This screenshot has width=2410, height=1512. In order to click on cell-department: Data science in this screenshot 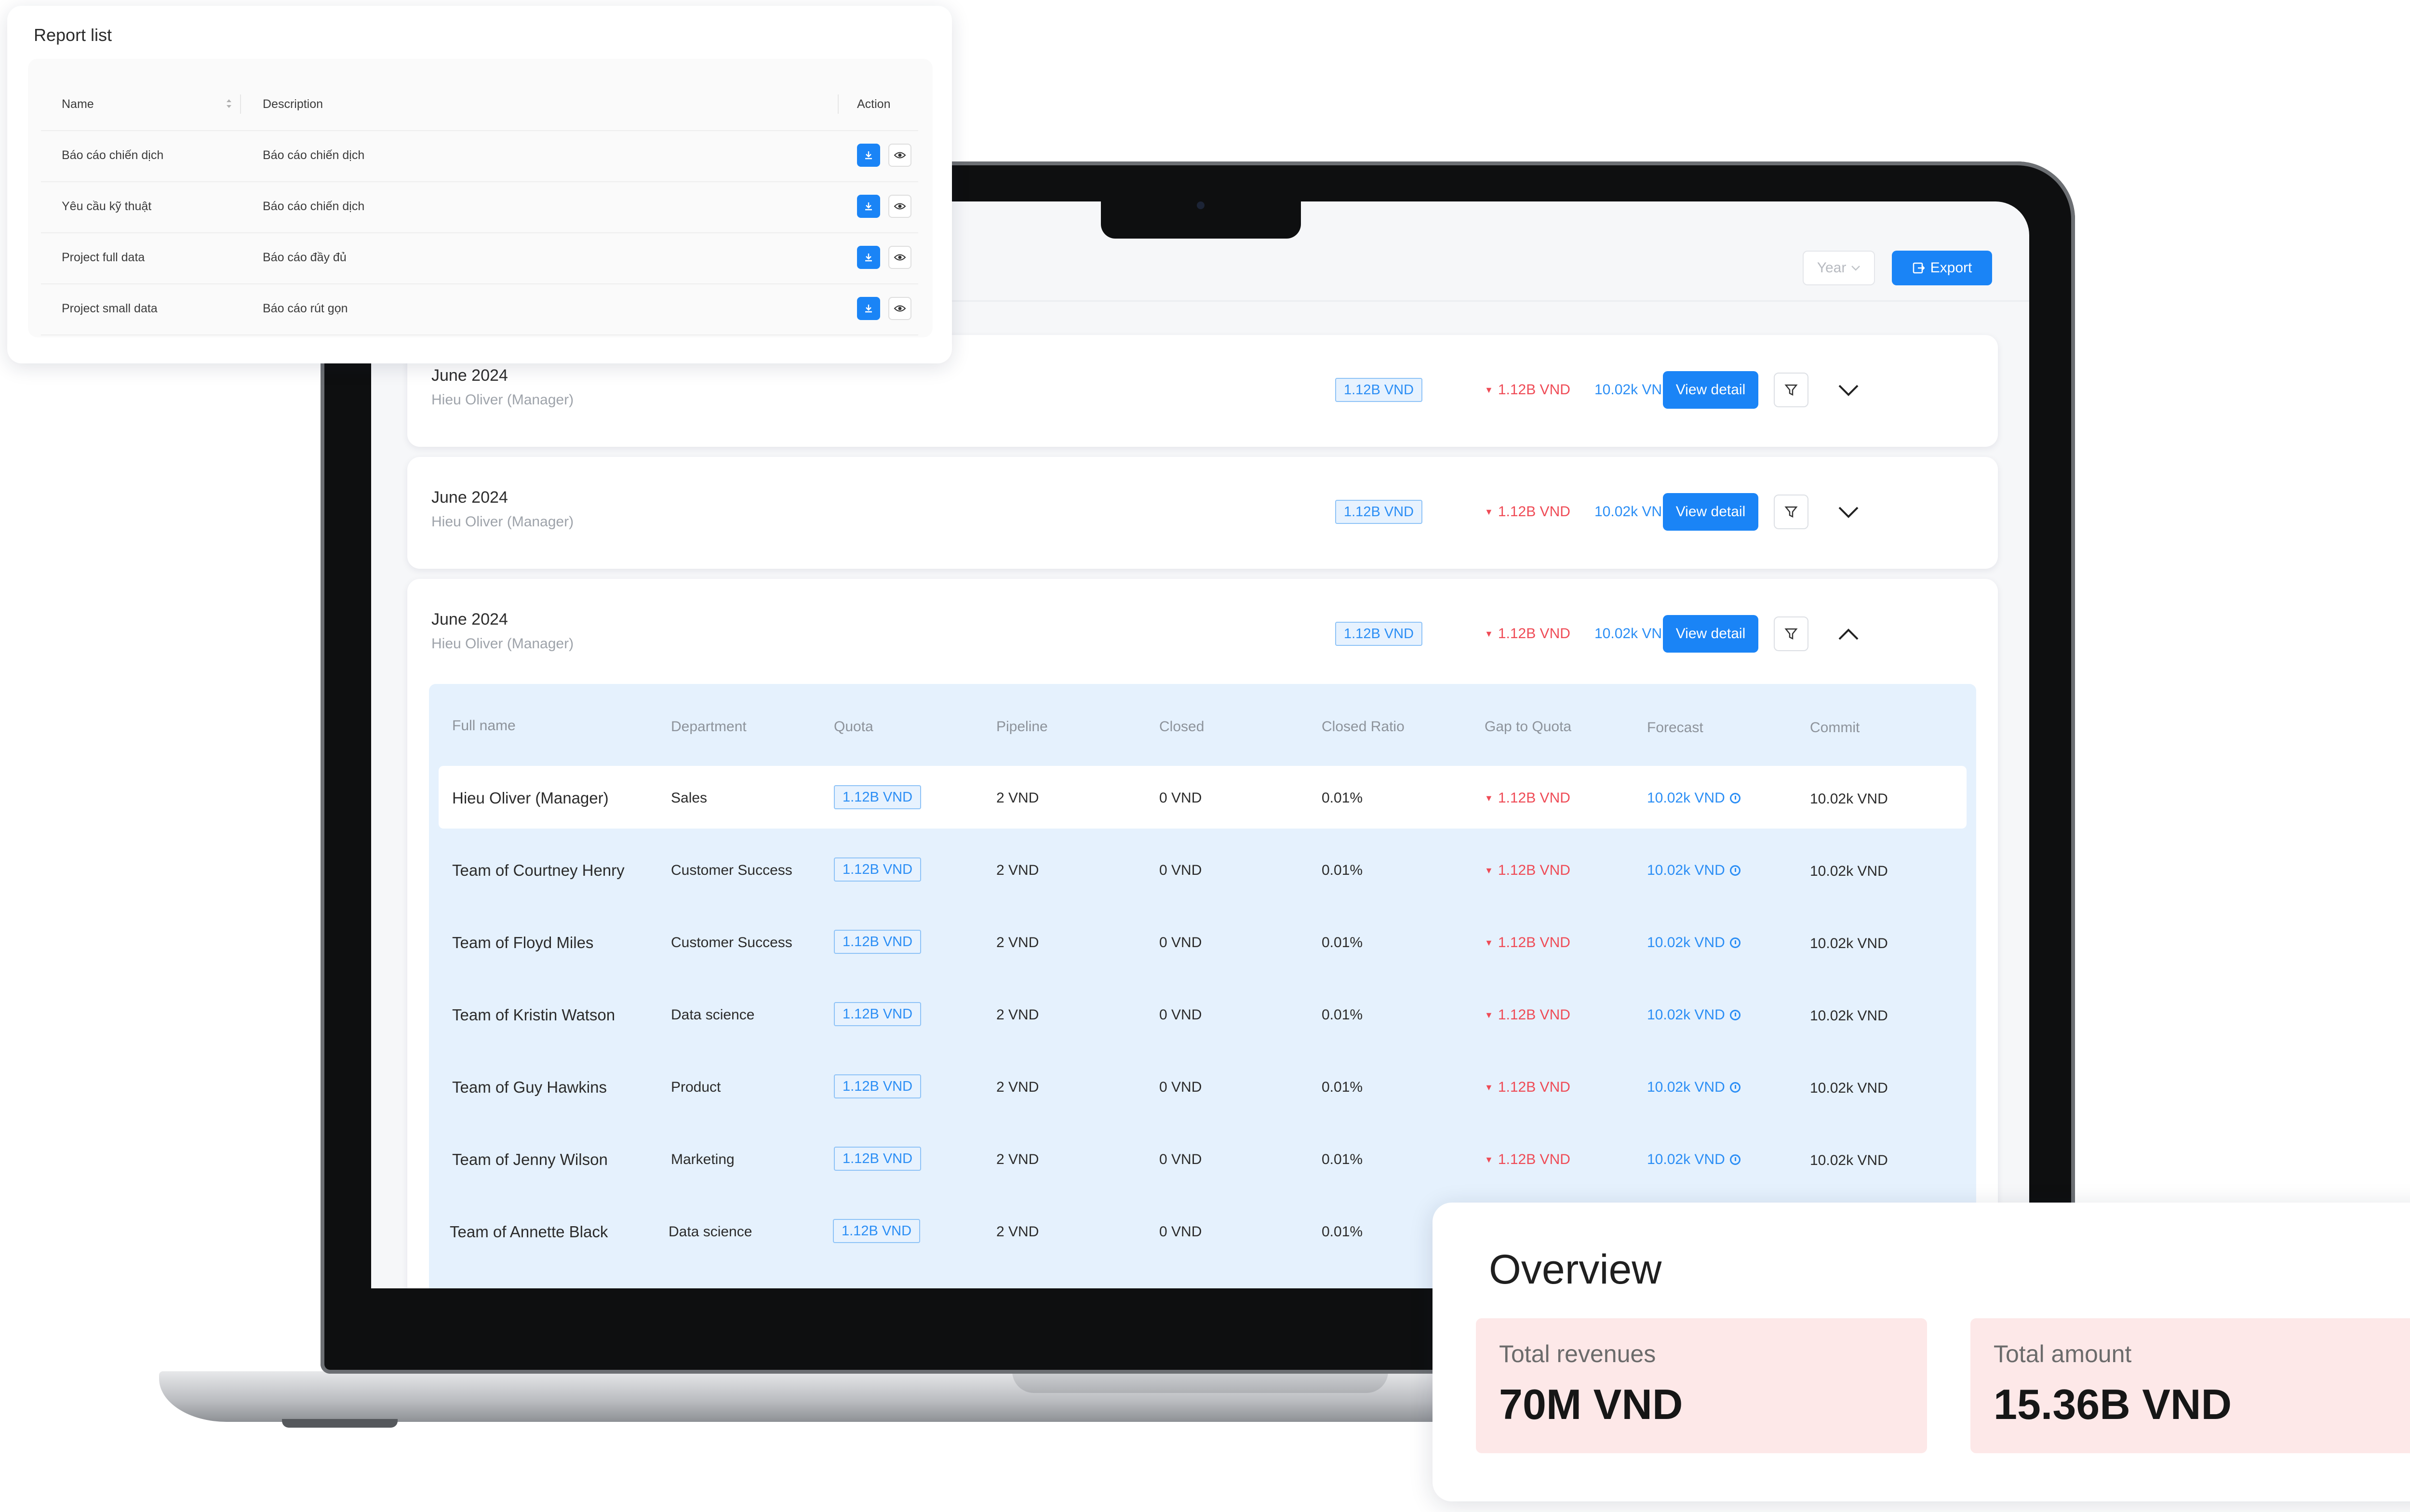, I will do `click(713, 1015)`.